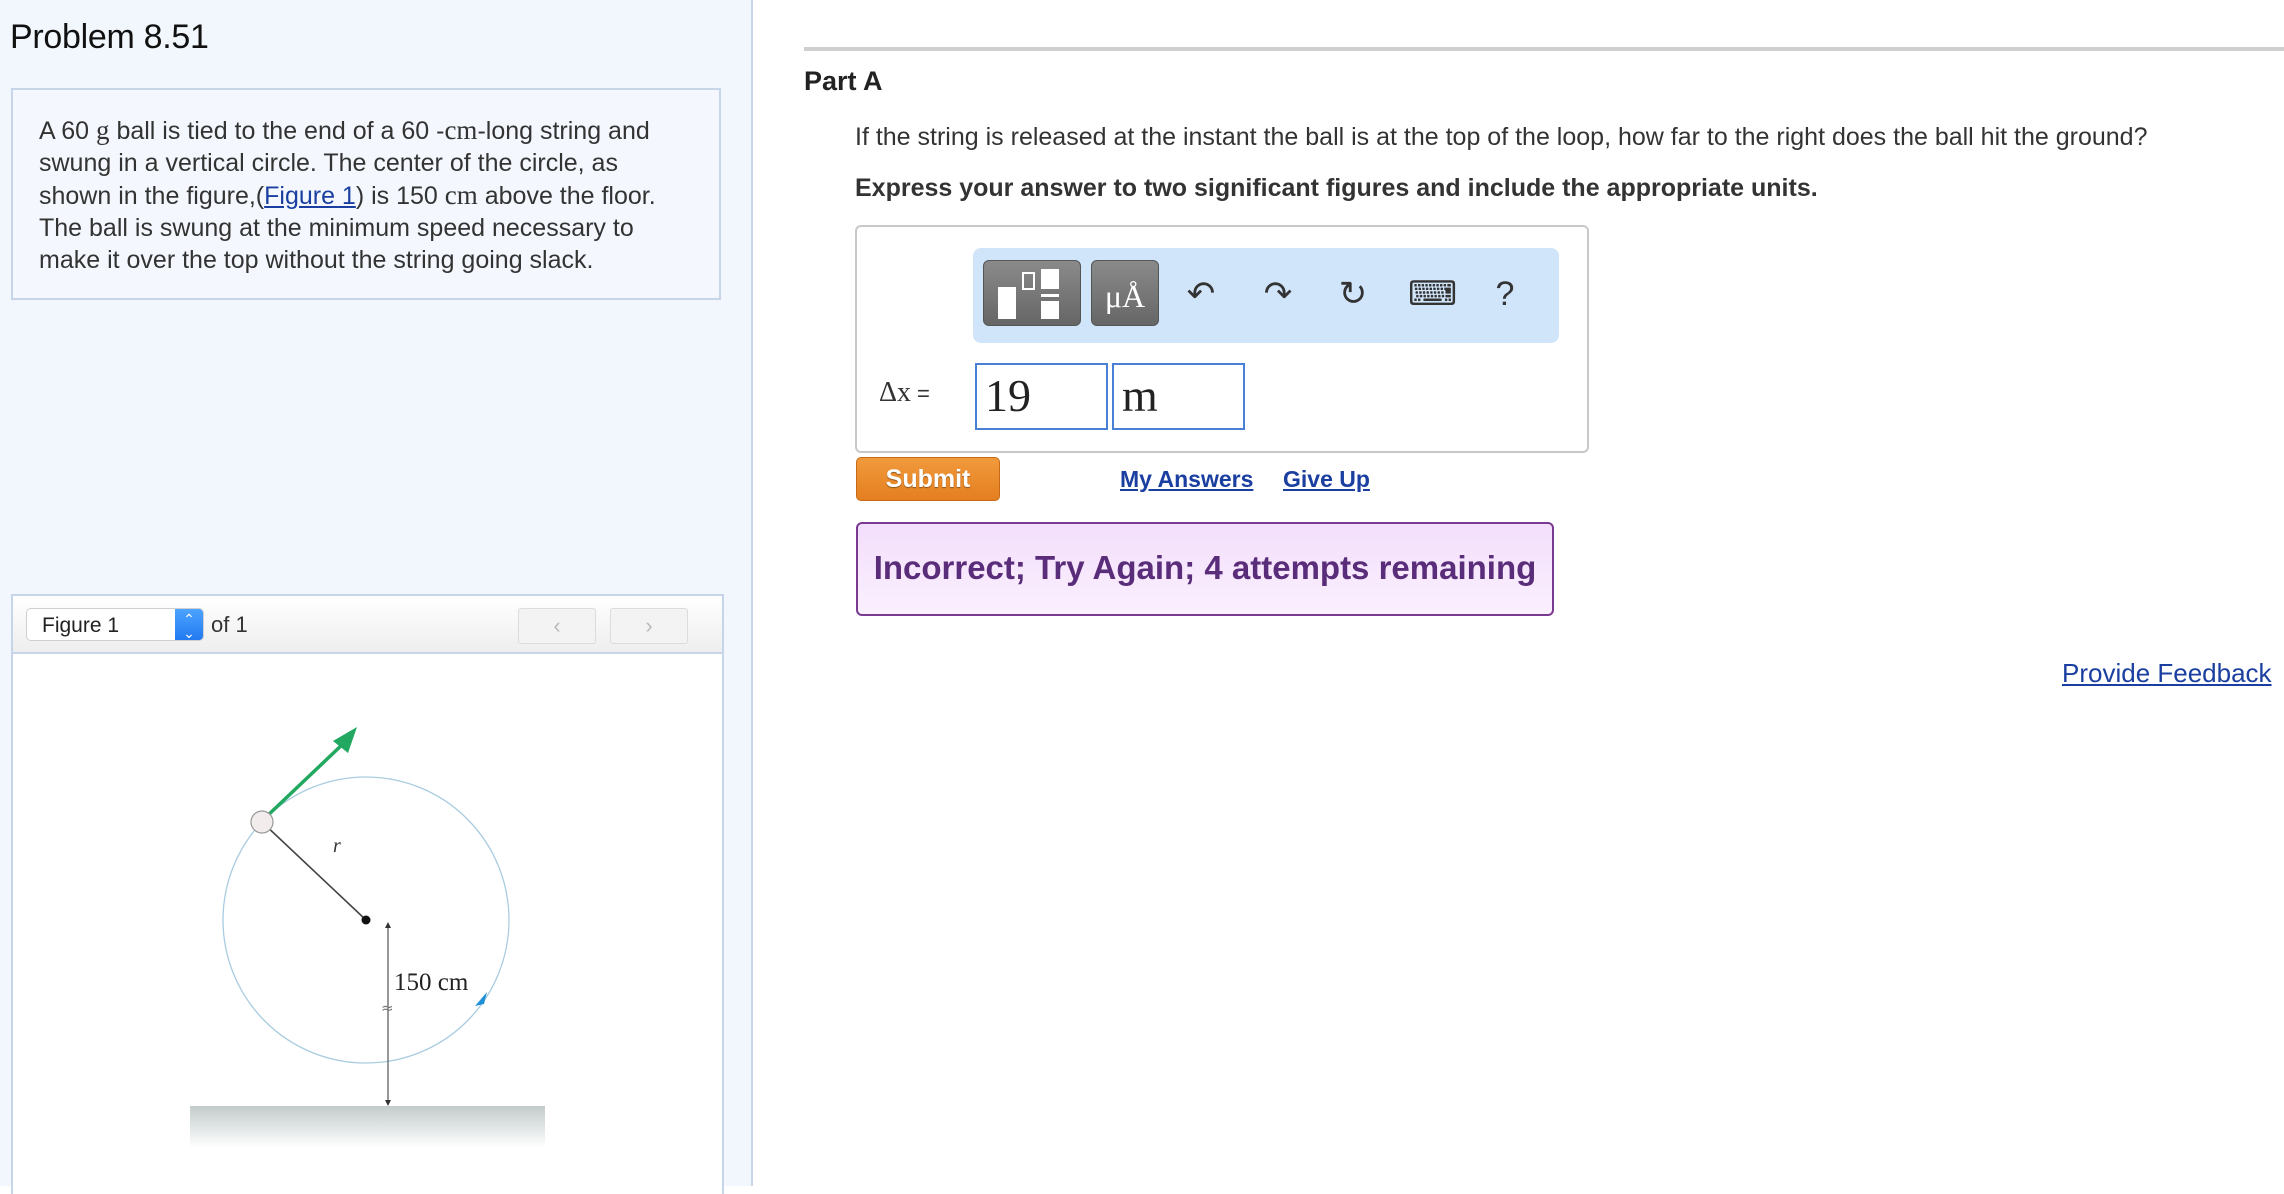 This screenshot has height=1194, width=2284. I want to click on center-point, so click(366, 920).